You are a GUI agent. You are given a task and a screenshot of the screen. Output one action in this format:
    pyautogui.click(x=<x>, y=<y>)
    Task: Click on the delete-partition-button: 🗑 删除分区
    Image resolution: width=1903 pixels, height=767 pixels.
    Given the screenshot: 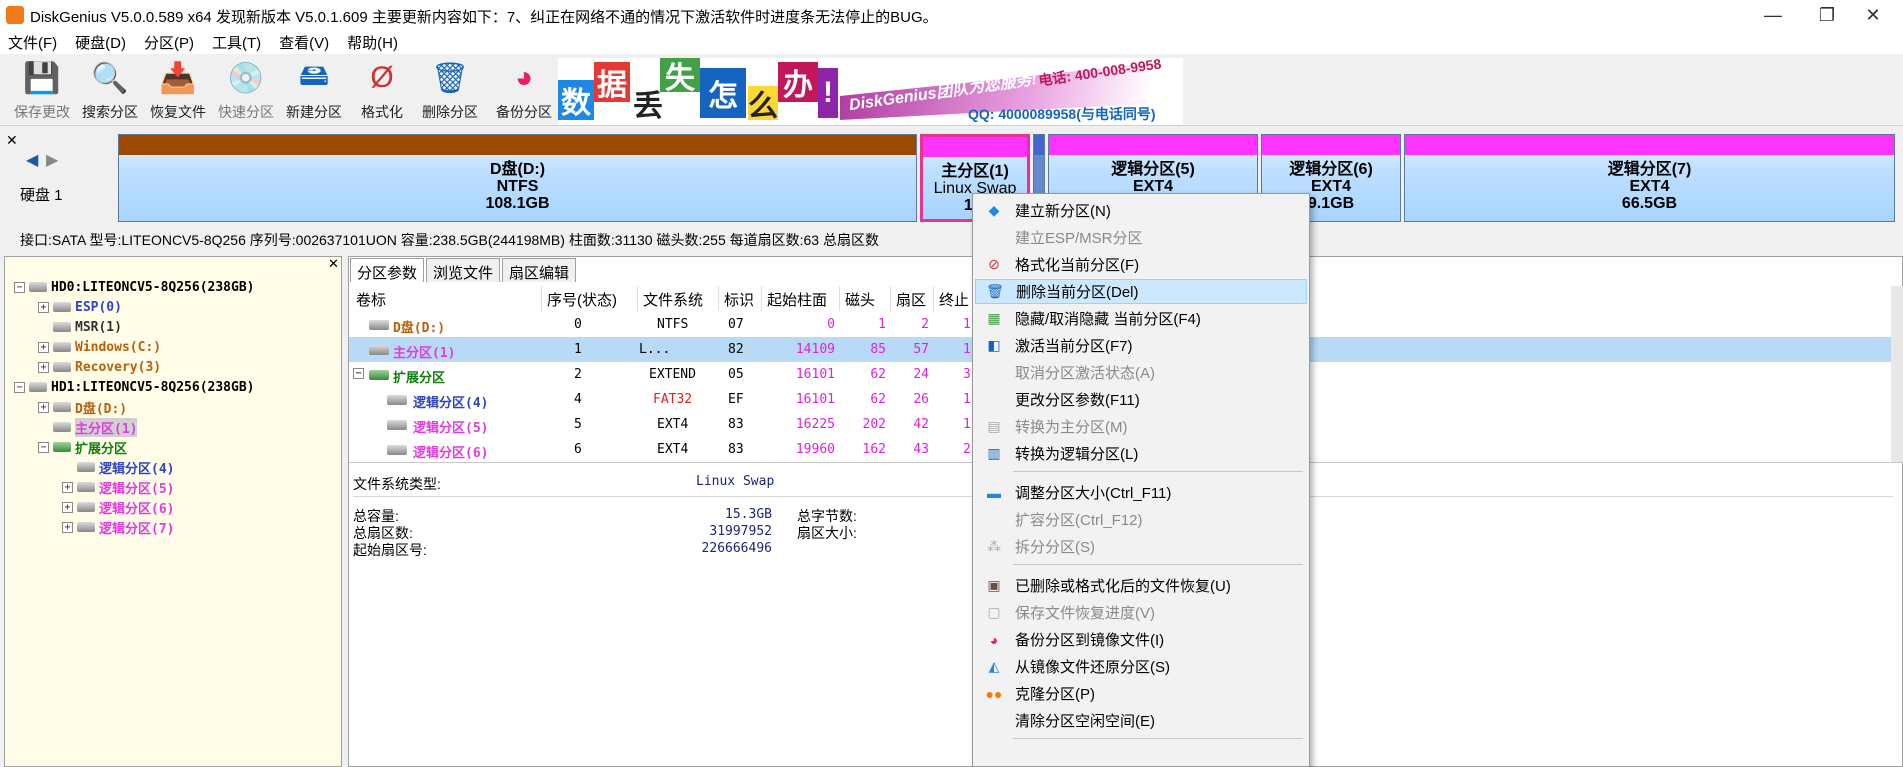 What is the action you would take?
    pyautogui.click(x=450, y=91)
    